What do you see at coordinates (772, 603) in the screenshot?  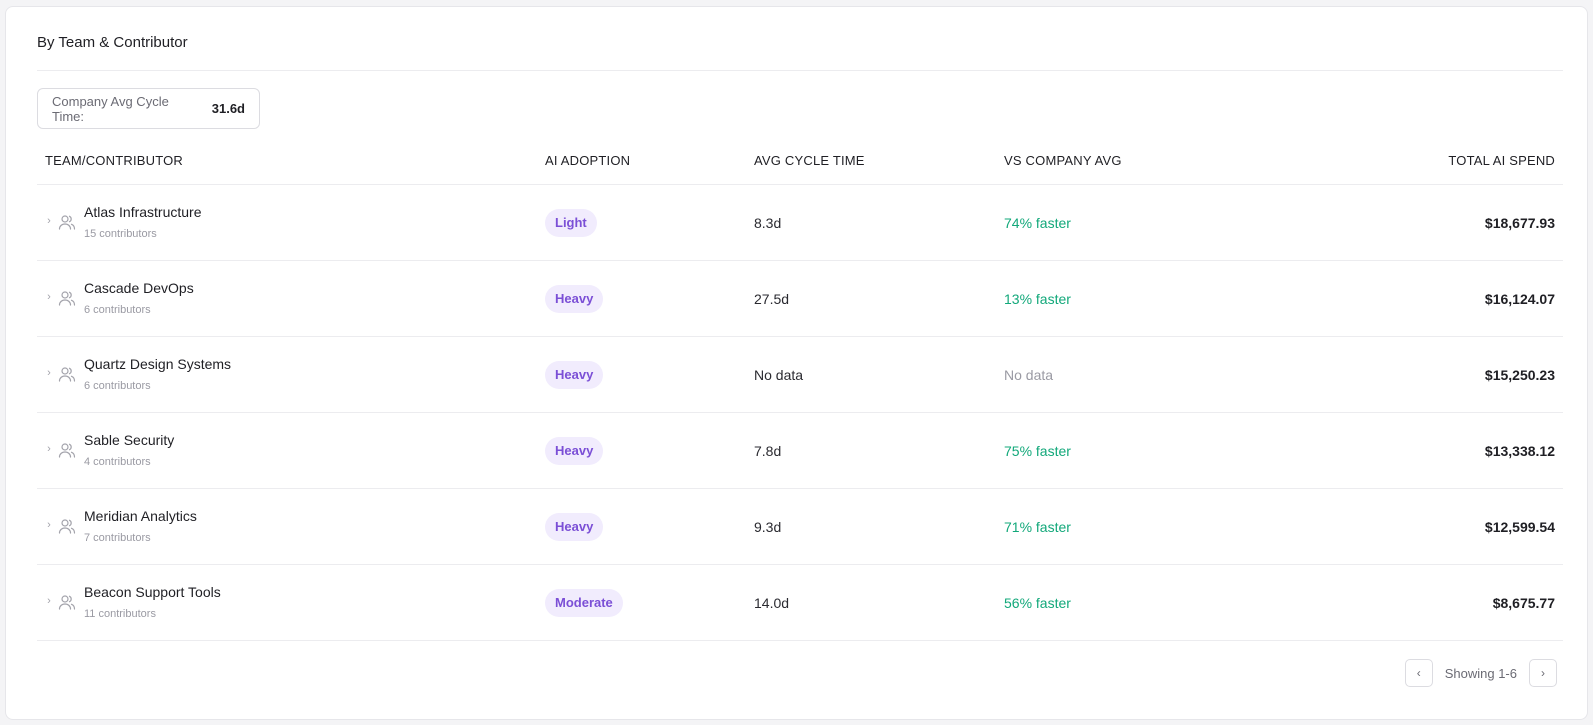 I see `avg-cycle-time: 14.0d` at bounding box center [772, 603].